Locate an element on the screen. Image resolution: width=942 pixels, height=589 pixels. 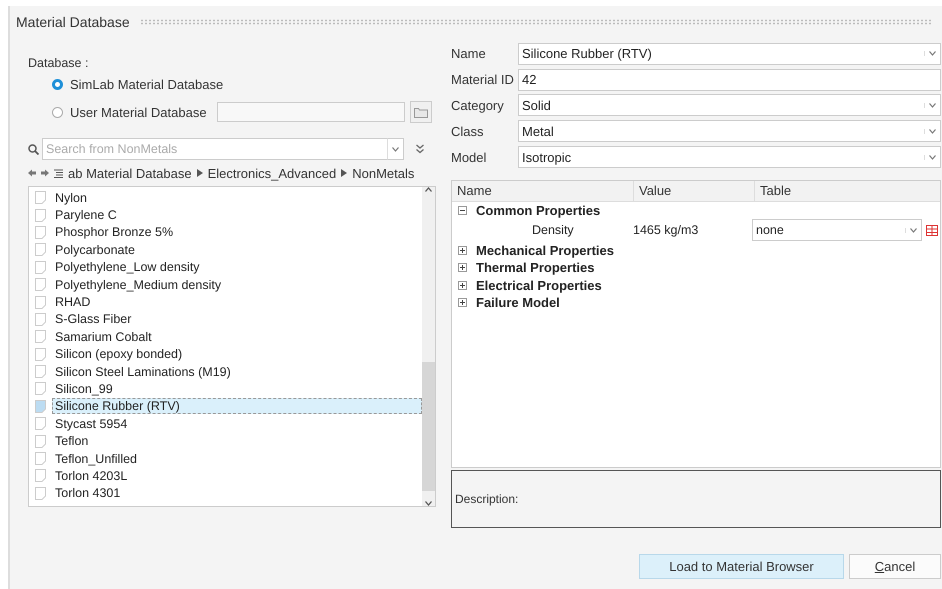
database-label: Database : is located at coordinates (59, 63).